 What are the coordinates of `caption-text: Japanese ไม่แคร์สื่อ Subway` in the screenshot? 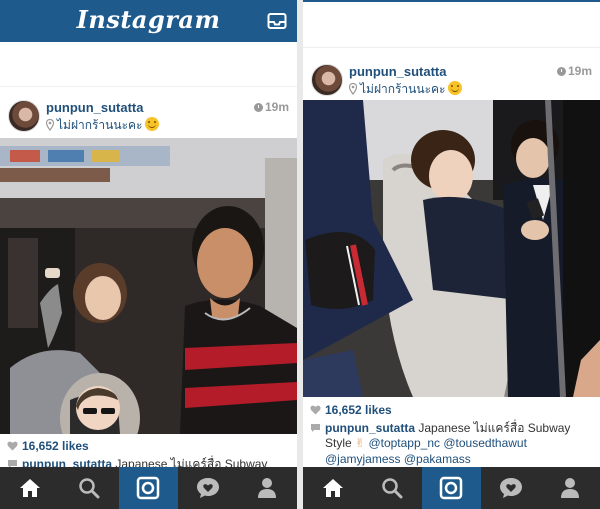 It's located at (494, 428).